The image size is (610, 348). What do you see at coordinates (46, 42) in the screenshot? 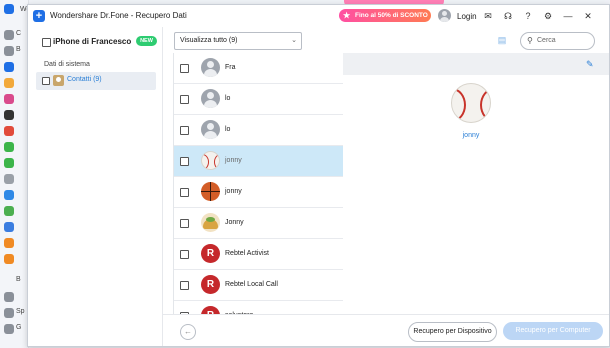
I see `device-checkbox` at bounding box center [46, 42].